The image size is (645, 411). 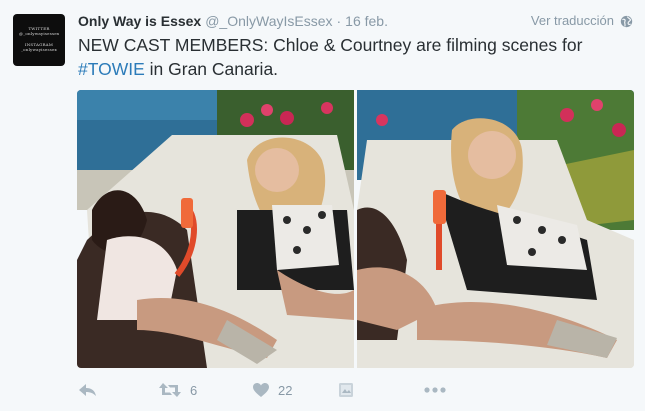 What do you see at coordinates (211, 69) in the screenshot?
I see `tweet-text-end: in Gran Canaria.` at bounding box center [211, 69].